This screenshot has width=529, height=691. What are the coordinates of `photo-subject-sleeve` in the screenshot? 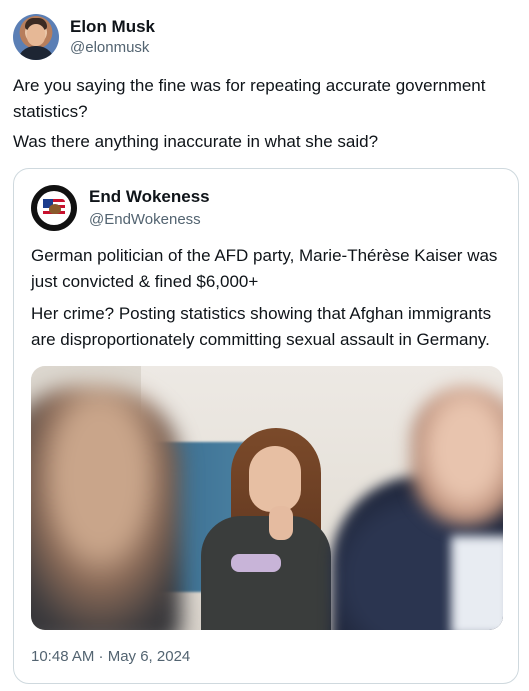 It's located at (256, 563).